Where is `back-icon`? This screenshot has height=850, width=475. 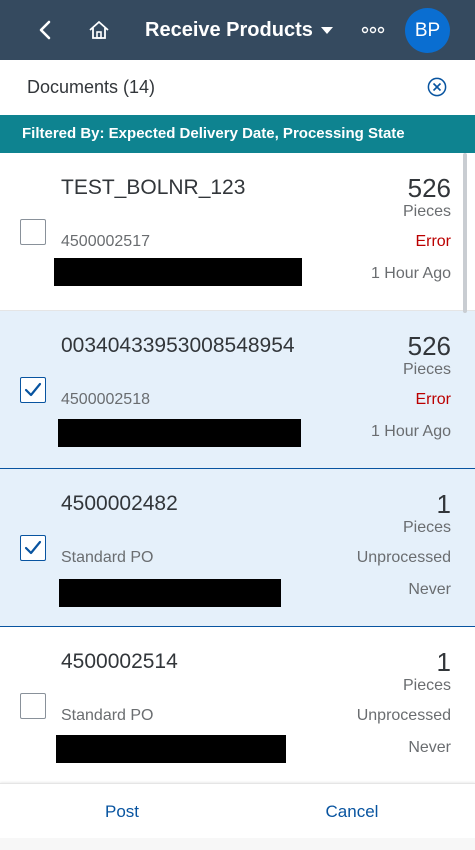 back-icon is located at coordinates (45, 30).